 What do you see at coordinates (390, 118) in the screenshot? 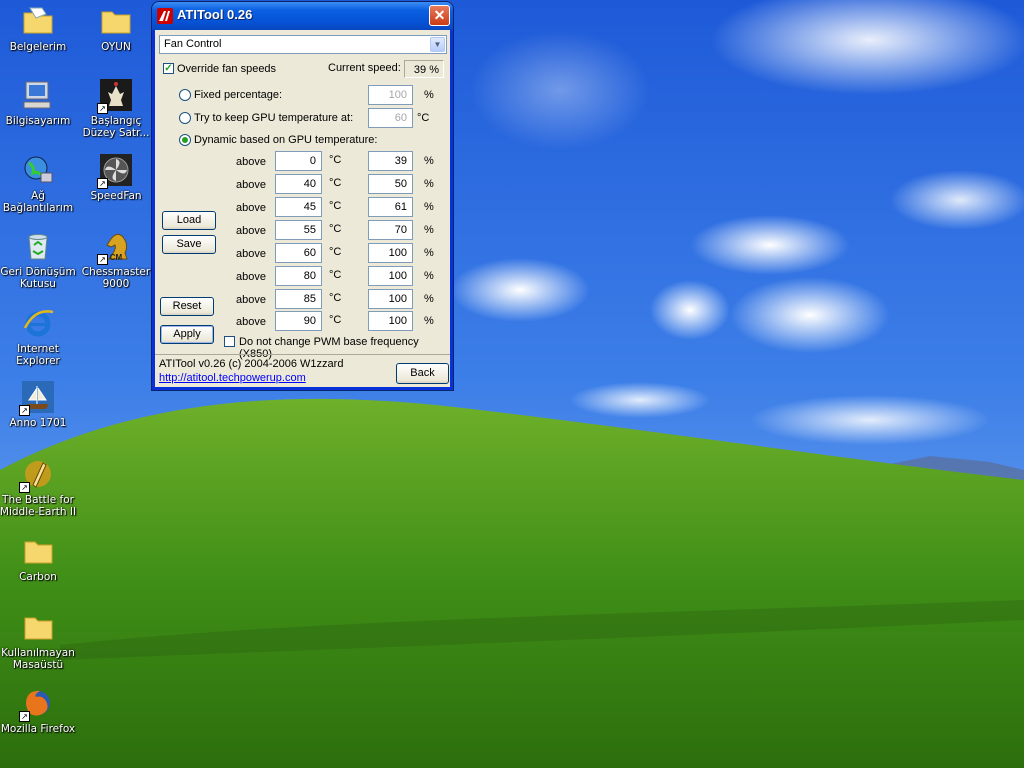
I see `keep-temperature-input: 60` at bounding box center [390, 118].